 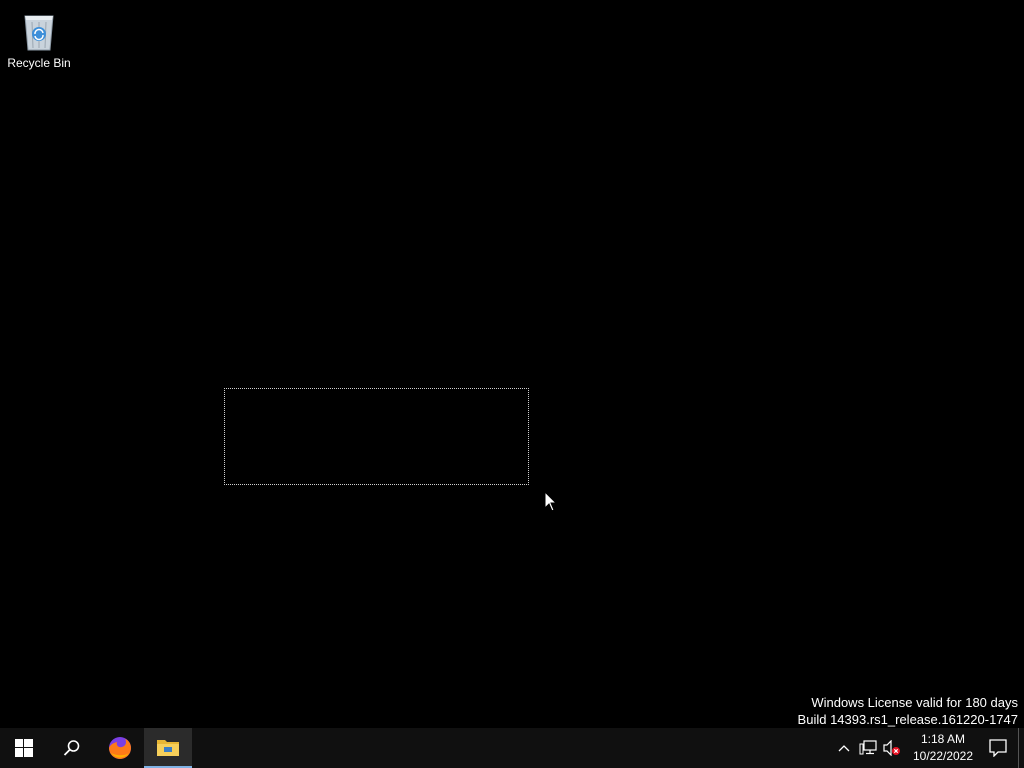 I want to click on file-explorer-icon, so click(x=168, y=748).